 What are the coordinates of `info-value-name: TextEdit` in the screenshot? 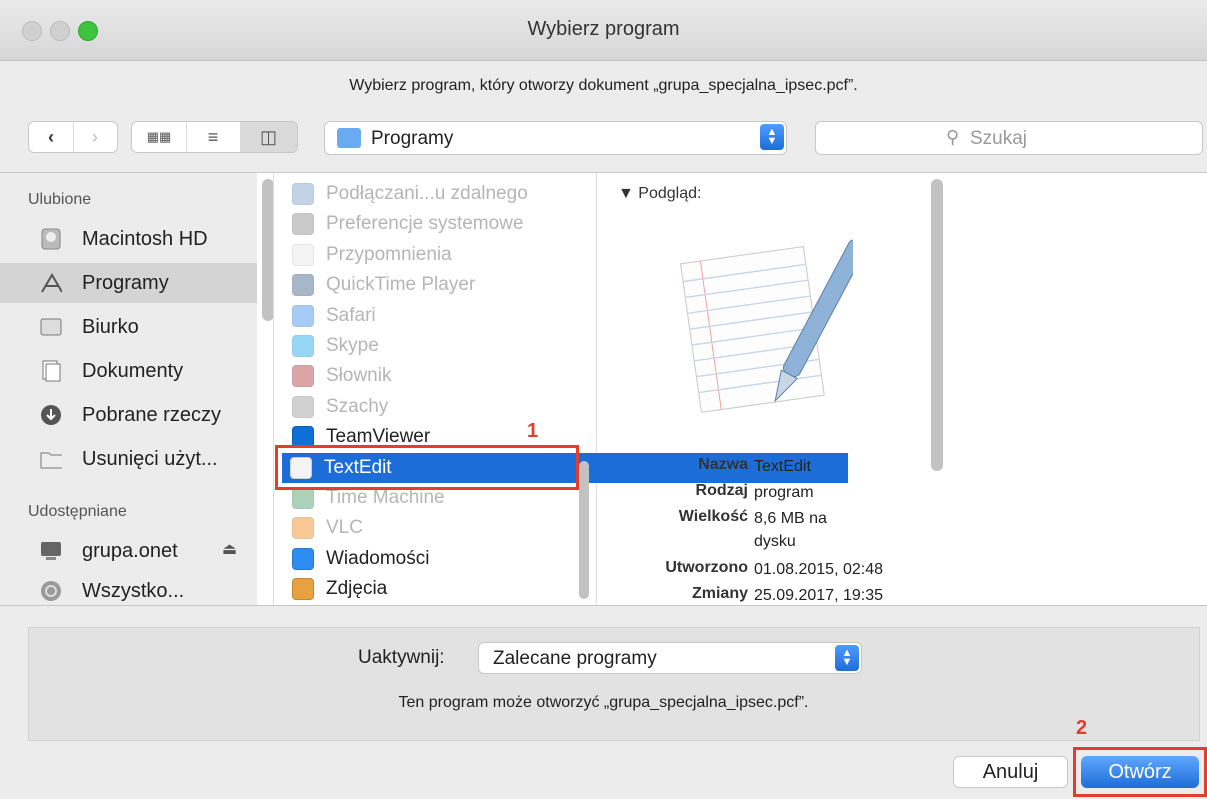 It's located at (782, 466).